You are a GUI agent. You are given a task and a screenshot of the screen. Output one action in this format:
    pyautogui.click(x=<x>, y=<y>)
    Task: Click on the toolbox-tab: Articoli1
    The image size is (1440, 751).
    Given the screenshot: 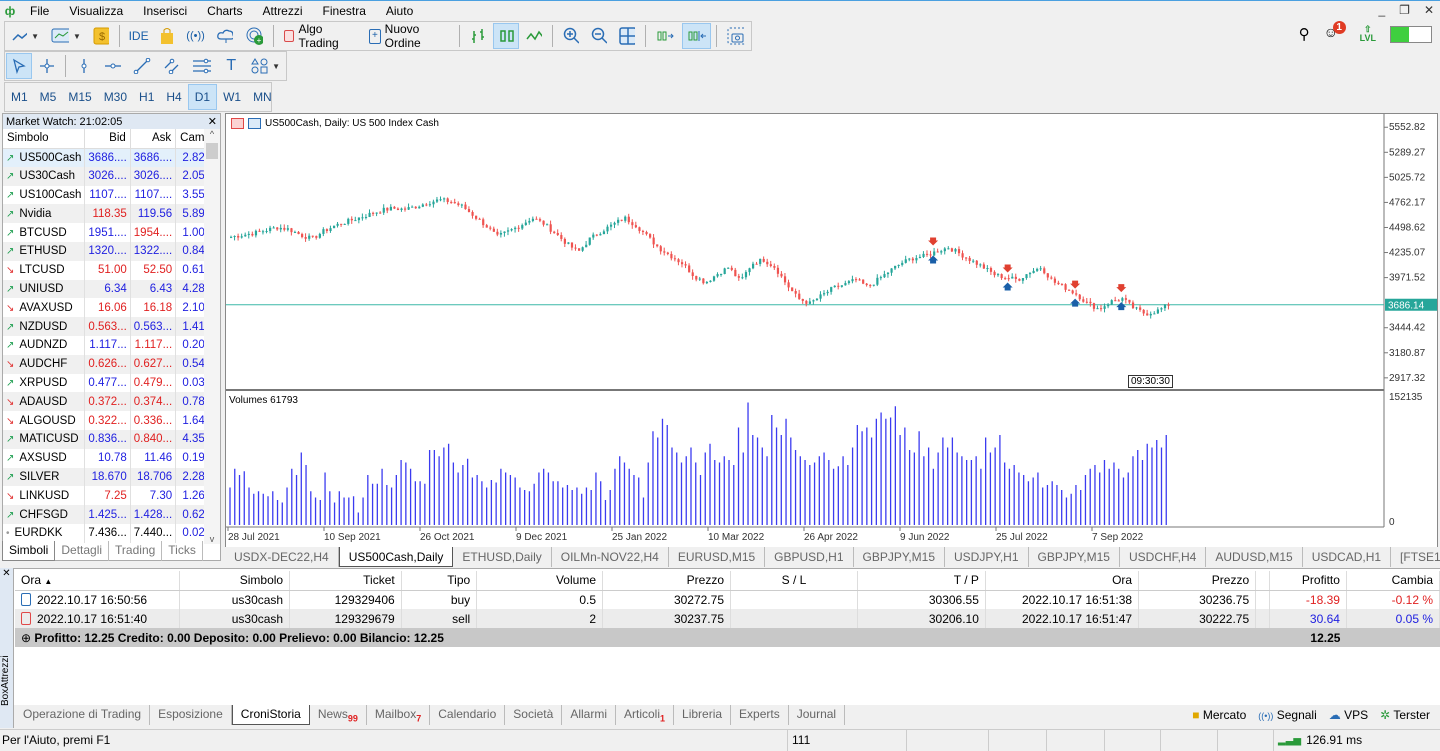 What is the action you would take?
    pyautogui.click(x=645, y=715)
    